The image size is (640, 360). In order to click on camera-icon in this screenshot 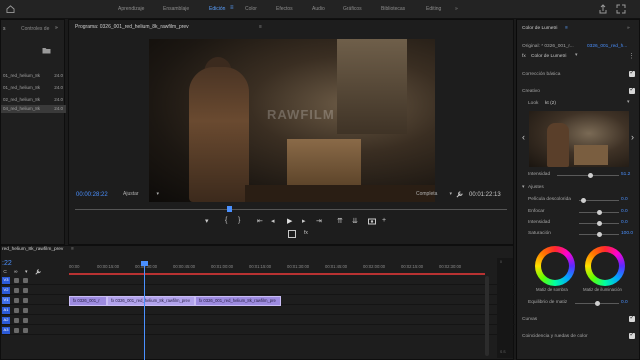, I will do `click(372, 221)`.